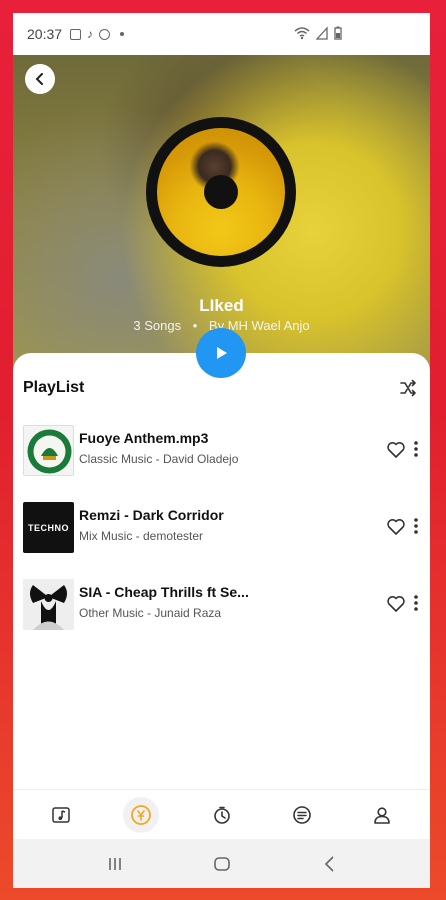 This screenshot has width=446, height=900. What do you see at coordinates (302, 33) in the screenshot?
I see `wifi-icon` at bounding box center [302, 33].